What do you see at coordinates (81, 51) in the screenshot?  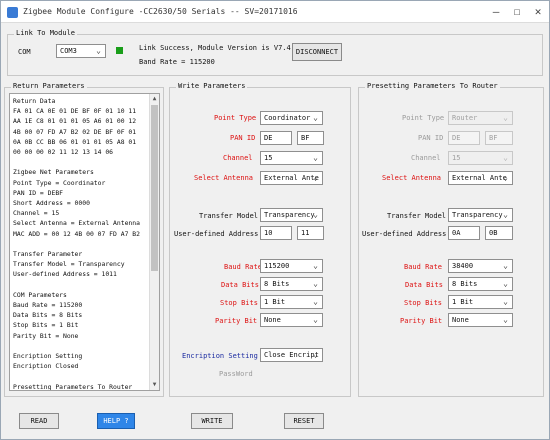 I see `com-select: COM3 ⌄` at bounding box center [81, 51].